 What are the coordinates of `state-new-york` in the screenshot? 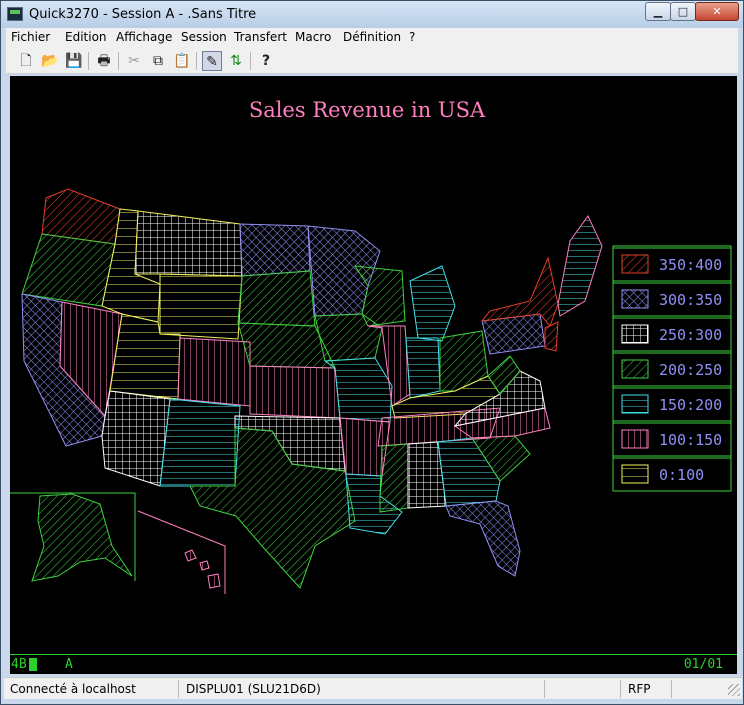 It's located at (519, 291).